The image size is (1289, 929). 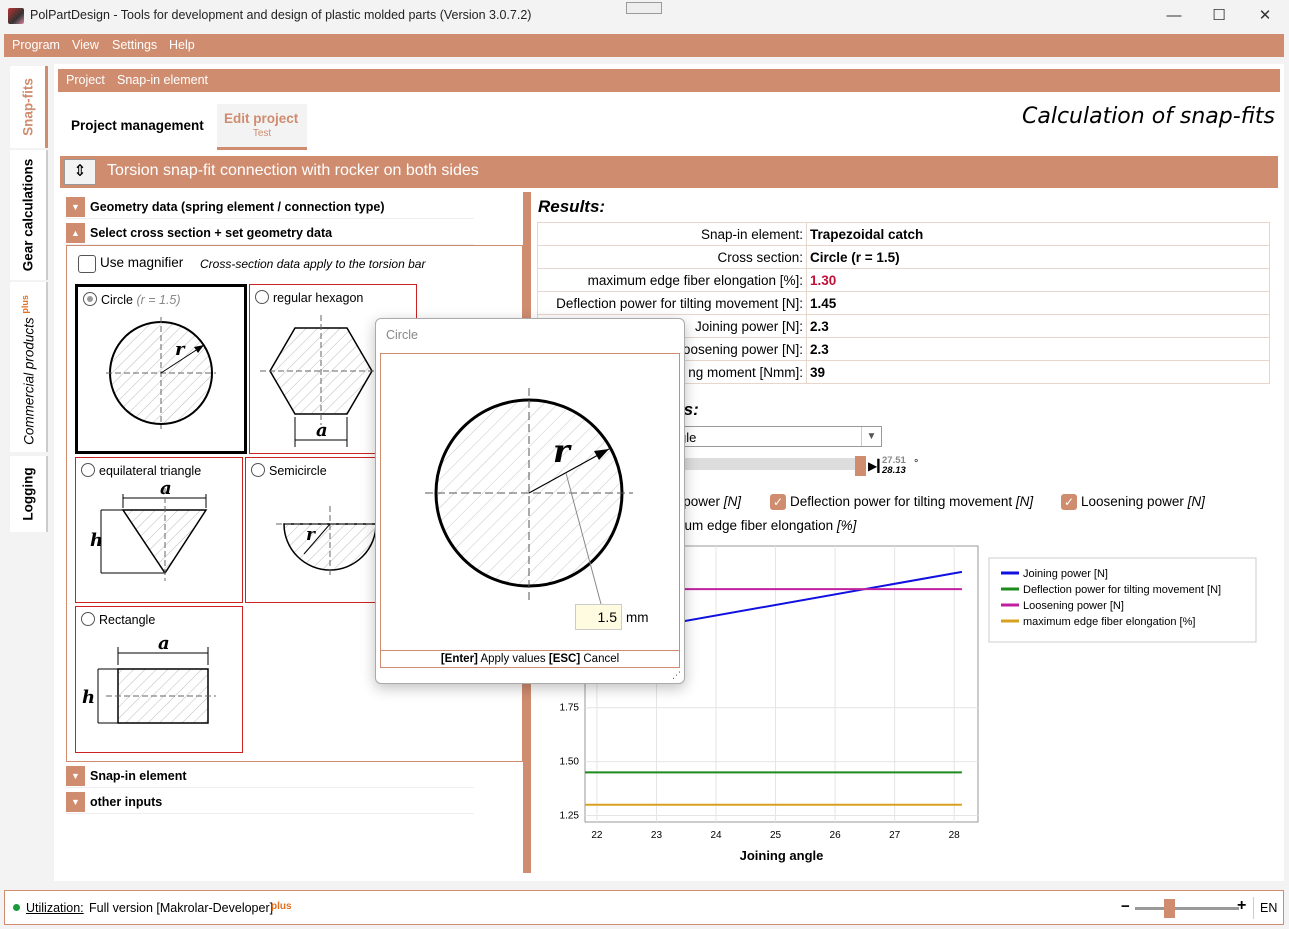 I want to click on x-tick-label: 22, so click(x=597, y=835).